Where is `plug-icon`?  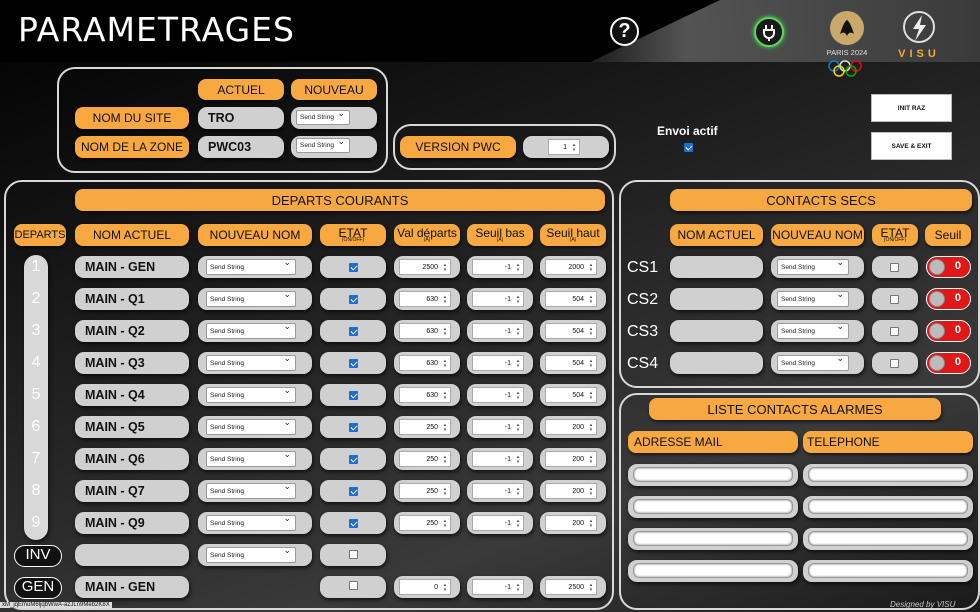 plug-icon is located at coordinates (769, 32).